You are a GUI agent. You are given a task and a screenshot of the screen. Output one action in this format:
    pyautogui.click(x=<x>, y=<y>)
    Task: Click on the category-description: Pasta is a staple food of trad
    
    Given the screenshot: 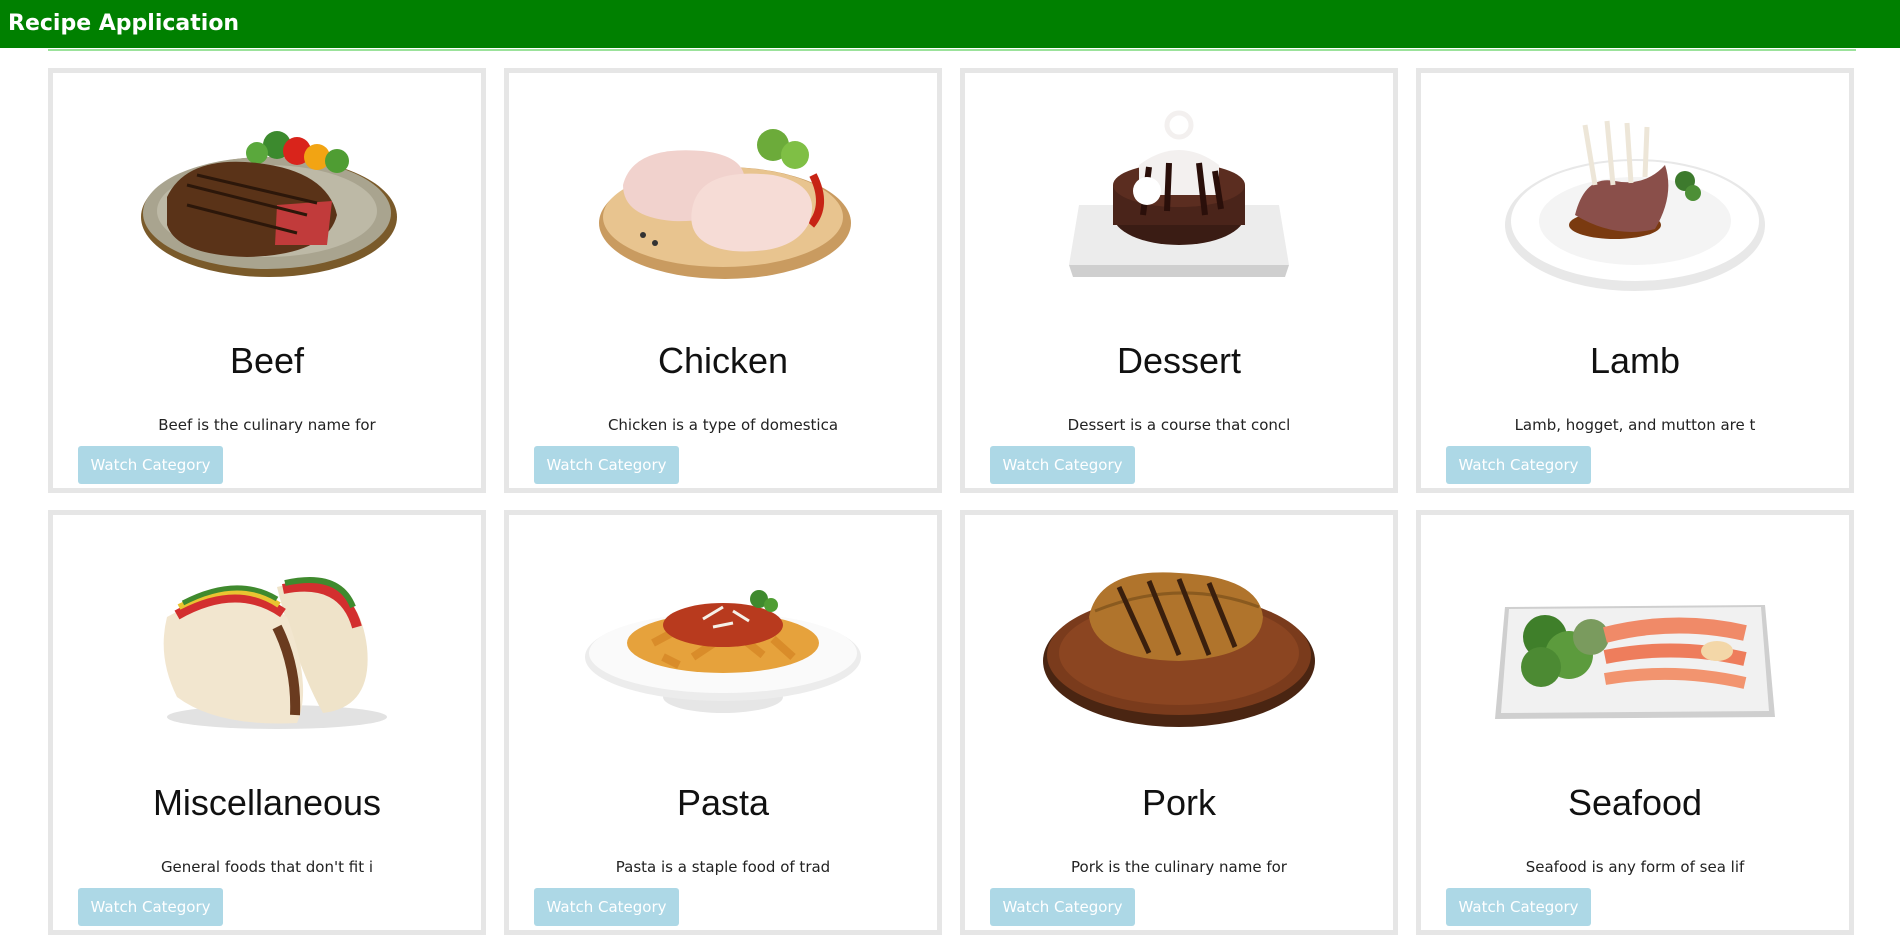 What is the action you would take?
    pyautogui.click(x=723, y=867)
    